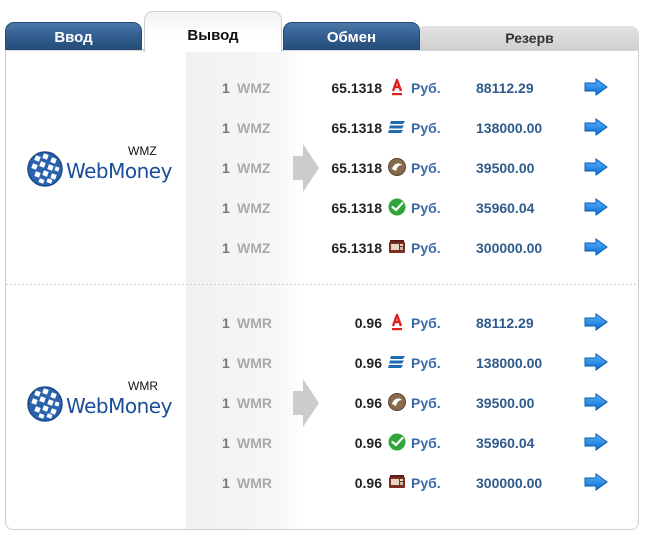 Image resolution: width=645 pixels, height=535 pixels. Describe the element at coordinates (322, 87) in the screenshot. I see `rate-row: 1 WMZ 65.1318 Руб. 88112.29` at that location.